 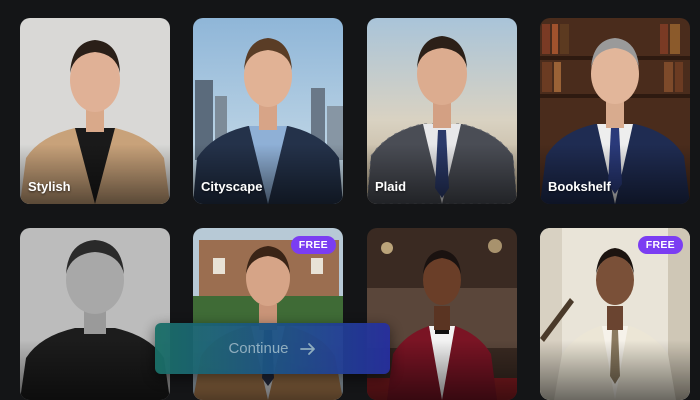 I want to click on style-card-stylish: Stylish, so click(x=95, y=111).